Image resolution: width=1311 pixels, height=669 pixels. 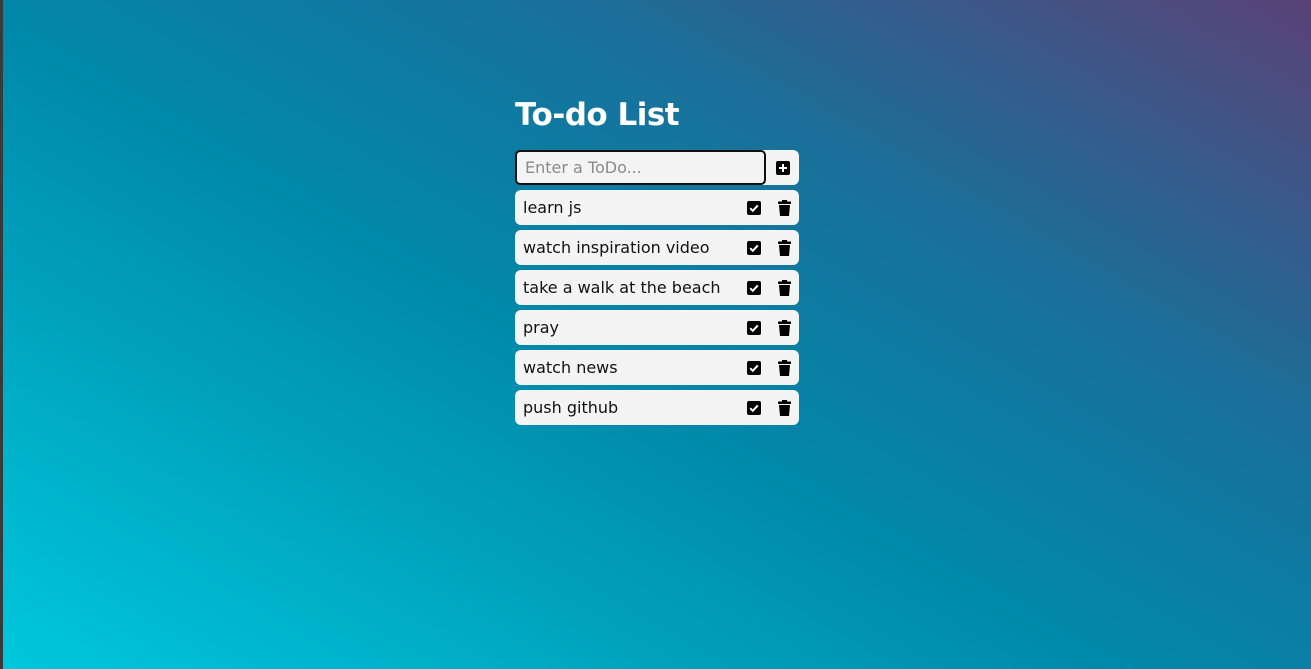 I want to click on plus-square-icon, so click(x=782, y=167).